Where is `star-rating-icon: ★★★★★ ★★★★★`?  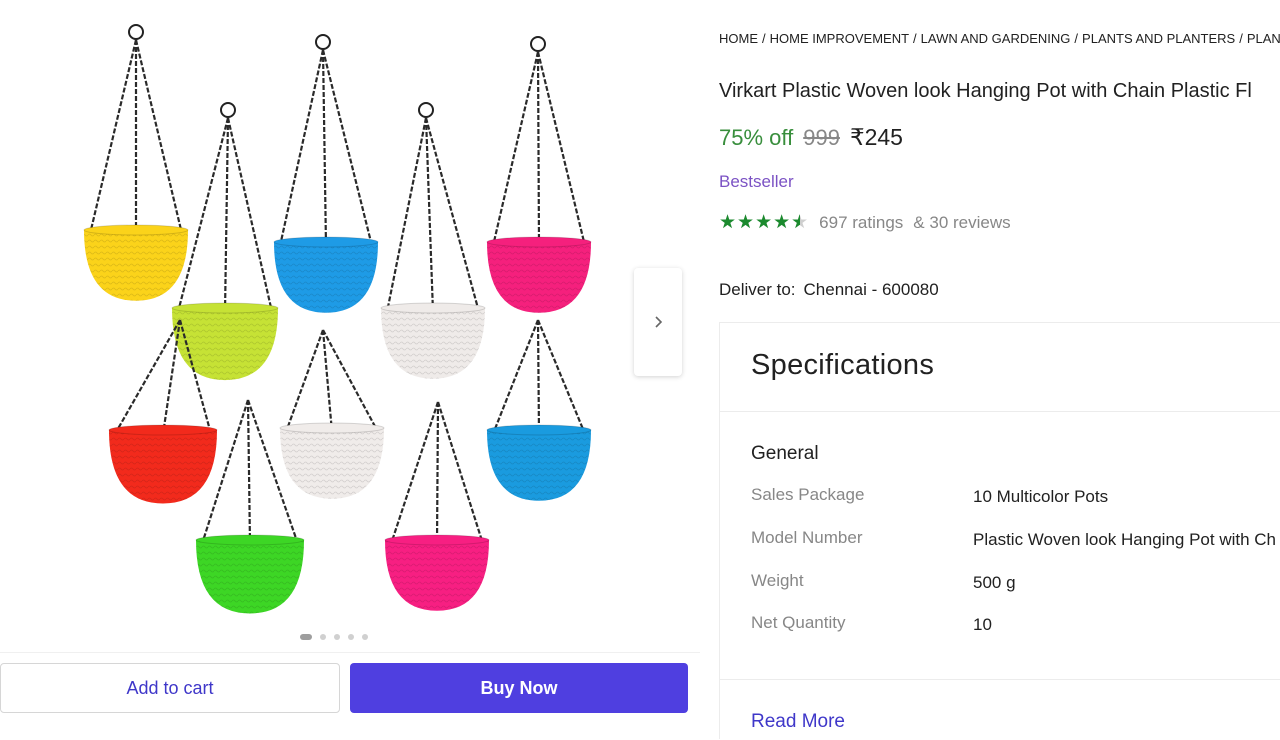
star-rating-icon: ★★★★★ ★★★★★ is located at coordinates (764, 223).